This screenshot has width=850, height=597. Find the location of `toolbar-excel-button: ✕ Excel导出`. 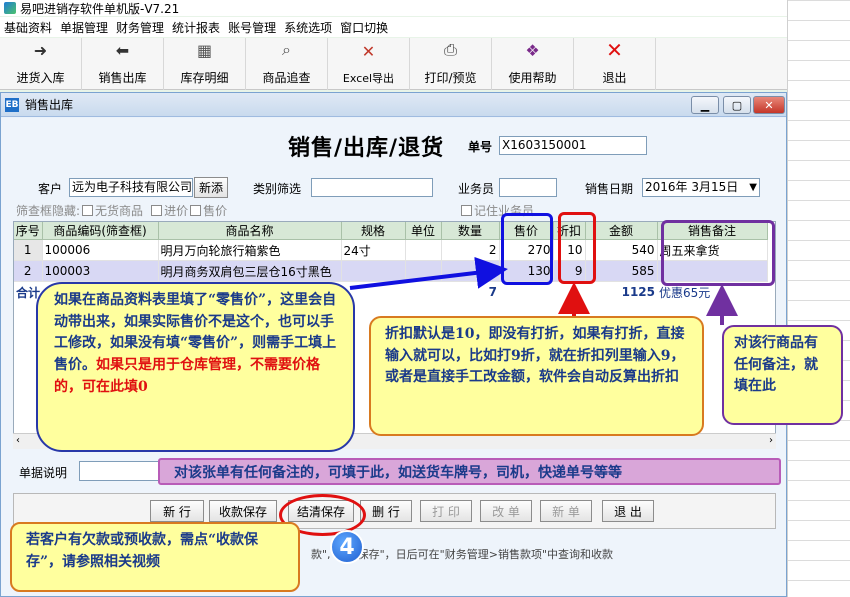

toolbar-excel-button: ✕ Excel导出 is located at coordinates (369, 64).